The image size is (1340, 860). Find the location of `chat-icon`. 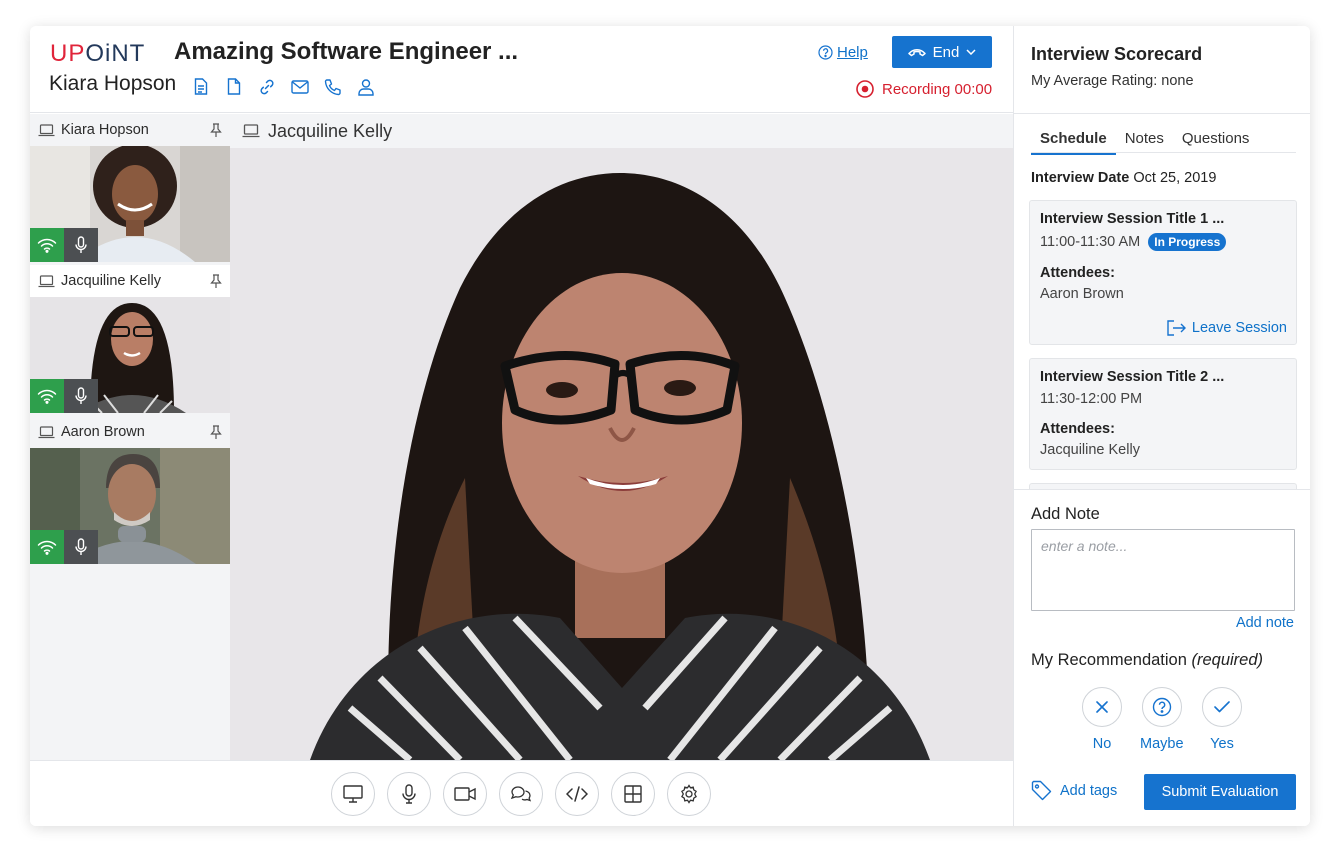

chat-icon is located at coordinates (521, 794).